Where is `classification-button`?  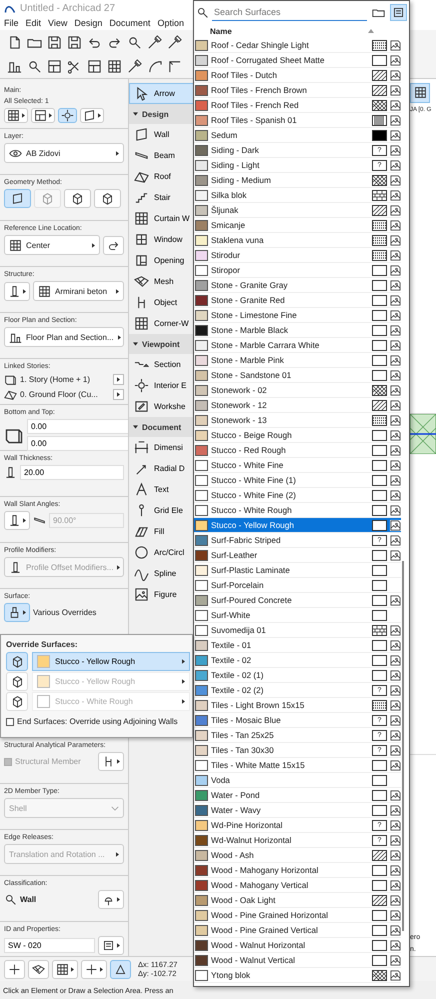 classification-button is located at coordinates (111, 899).